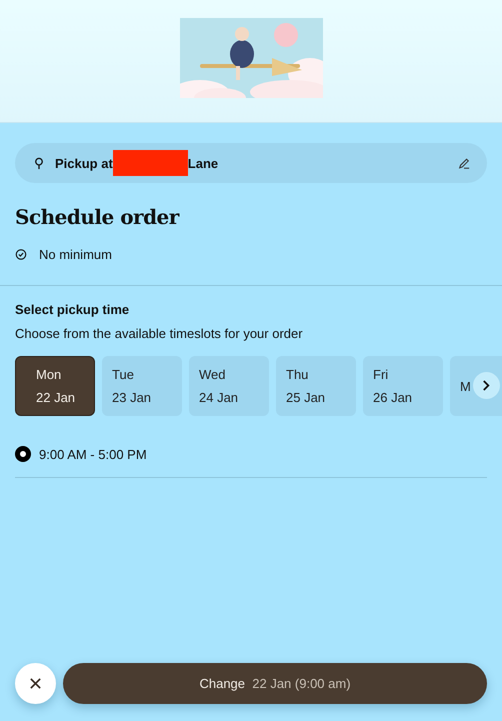  What do you see at coordinates (251, 163) in the screenshot?
I see `pickup-location-bar: Pickup at Lane` at bounding box center [251, 163].